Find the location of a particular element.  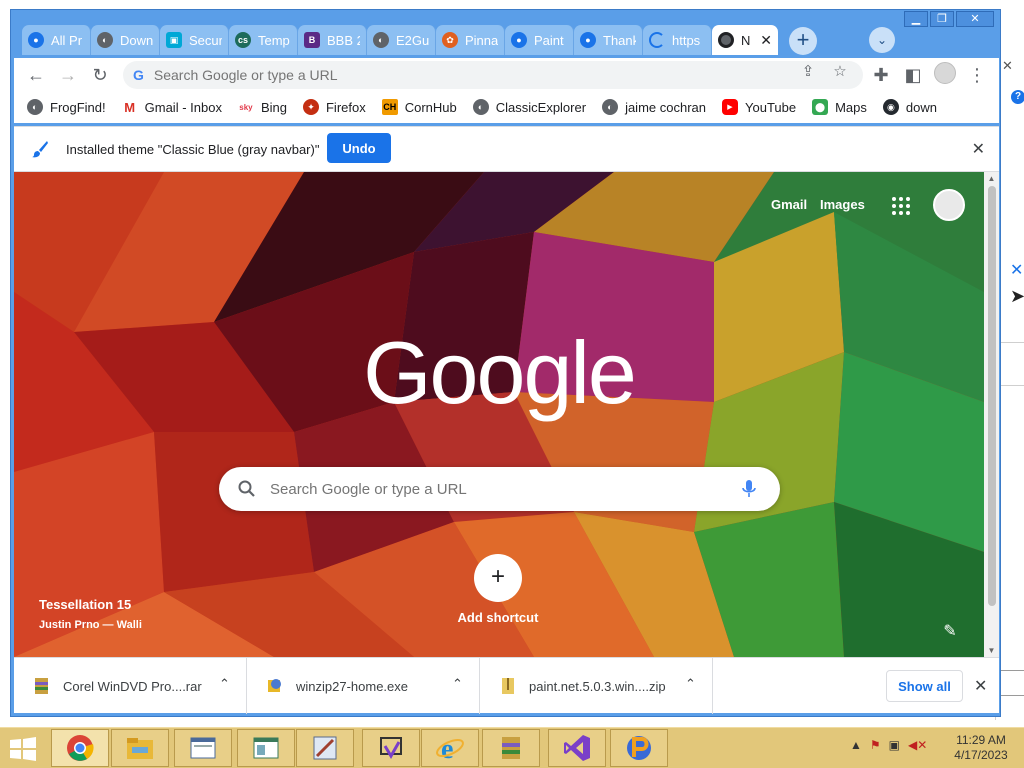

tab: ✿ Pinna is located at coordinates (470, 40).